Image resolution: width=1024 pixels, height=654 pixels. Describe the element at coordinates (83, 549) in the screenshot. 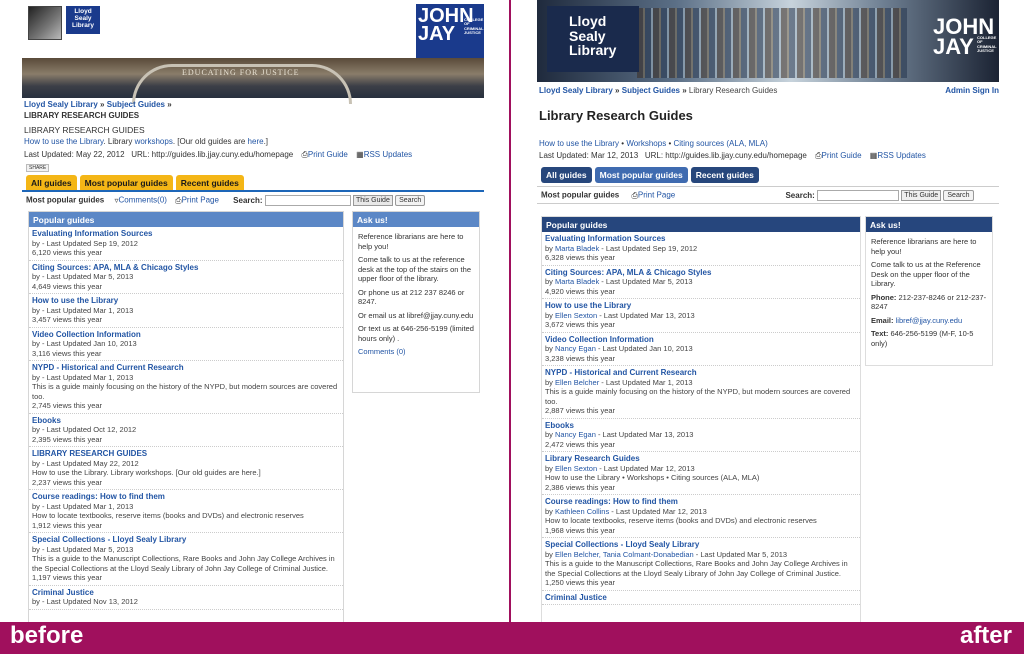

I see `guide-meta: by - Last Updated Mar 5, 2013` at that location.